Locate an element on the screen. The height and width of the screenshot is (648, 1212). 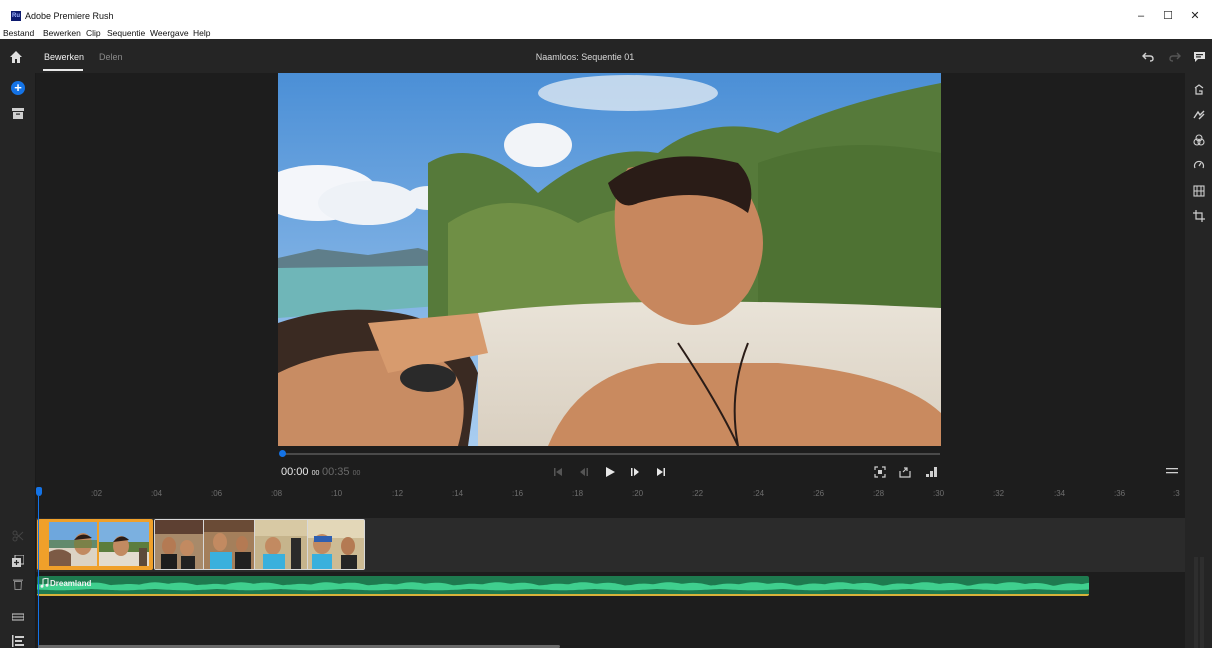
speed-icon is located at coordinates (1199, 165).